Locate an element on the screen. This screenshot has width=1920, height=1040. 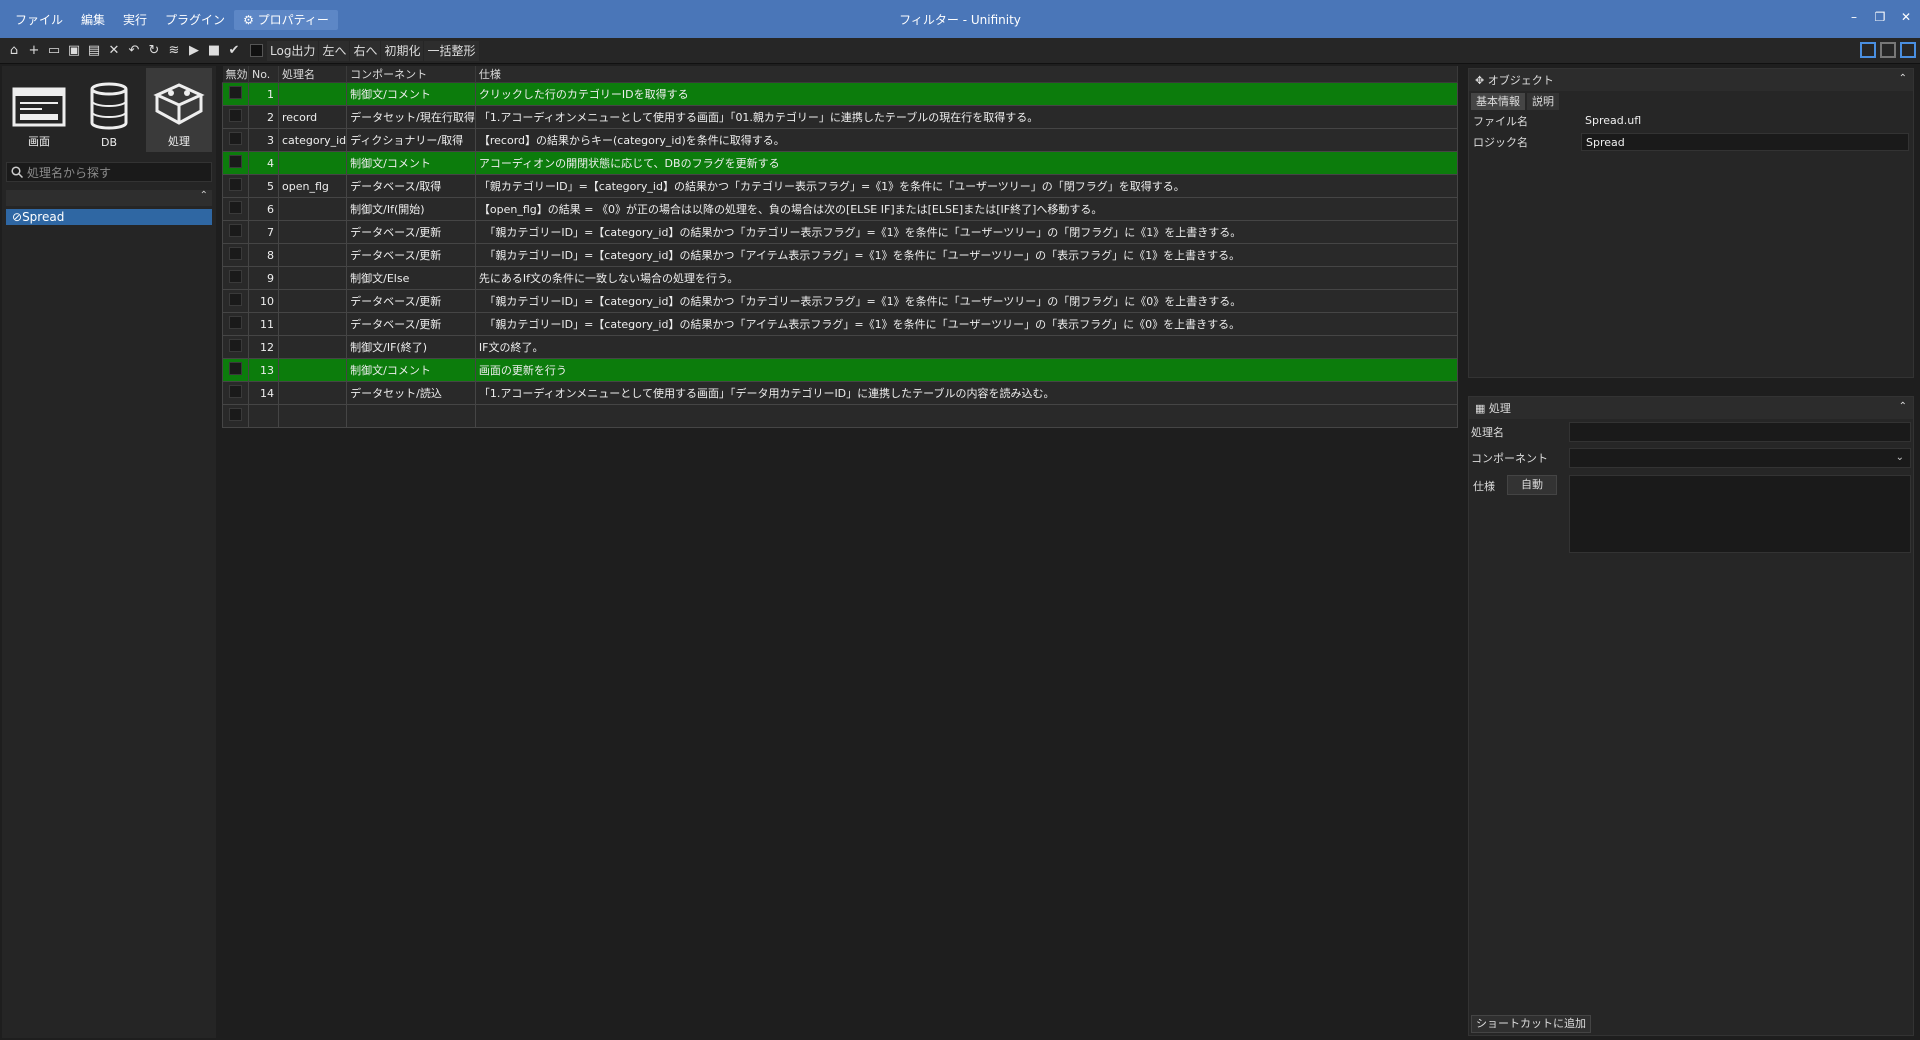
tree-item-spread: ⊘Spread is located at coordinates (109, 217).